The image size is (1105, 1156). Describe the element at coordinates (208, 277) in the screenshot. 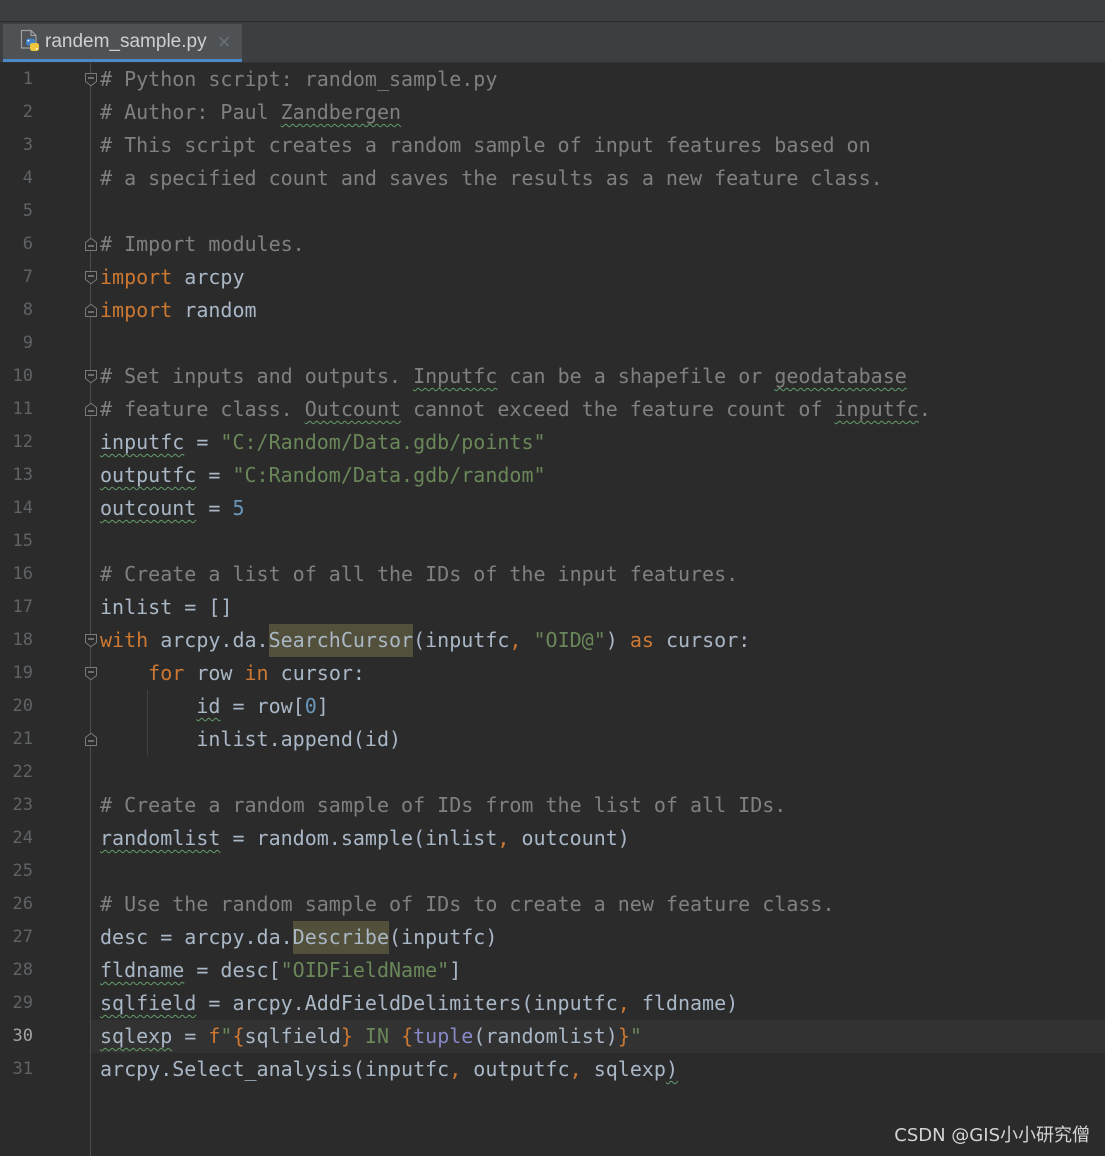

I see `text-token: arcpy` at that location.